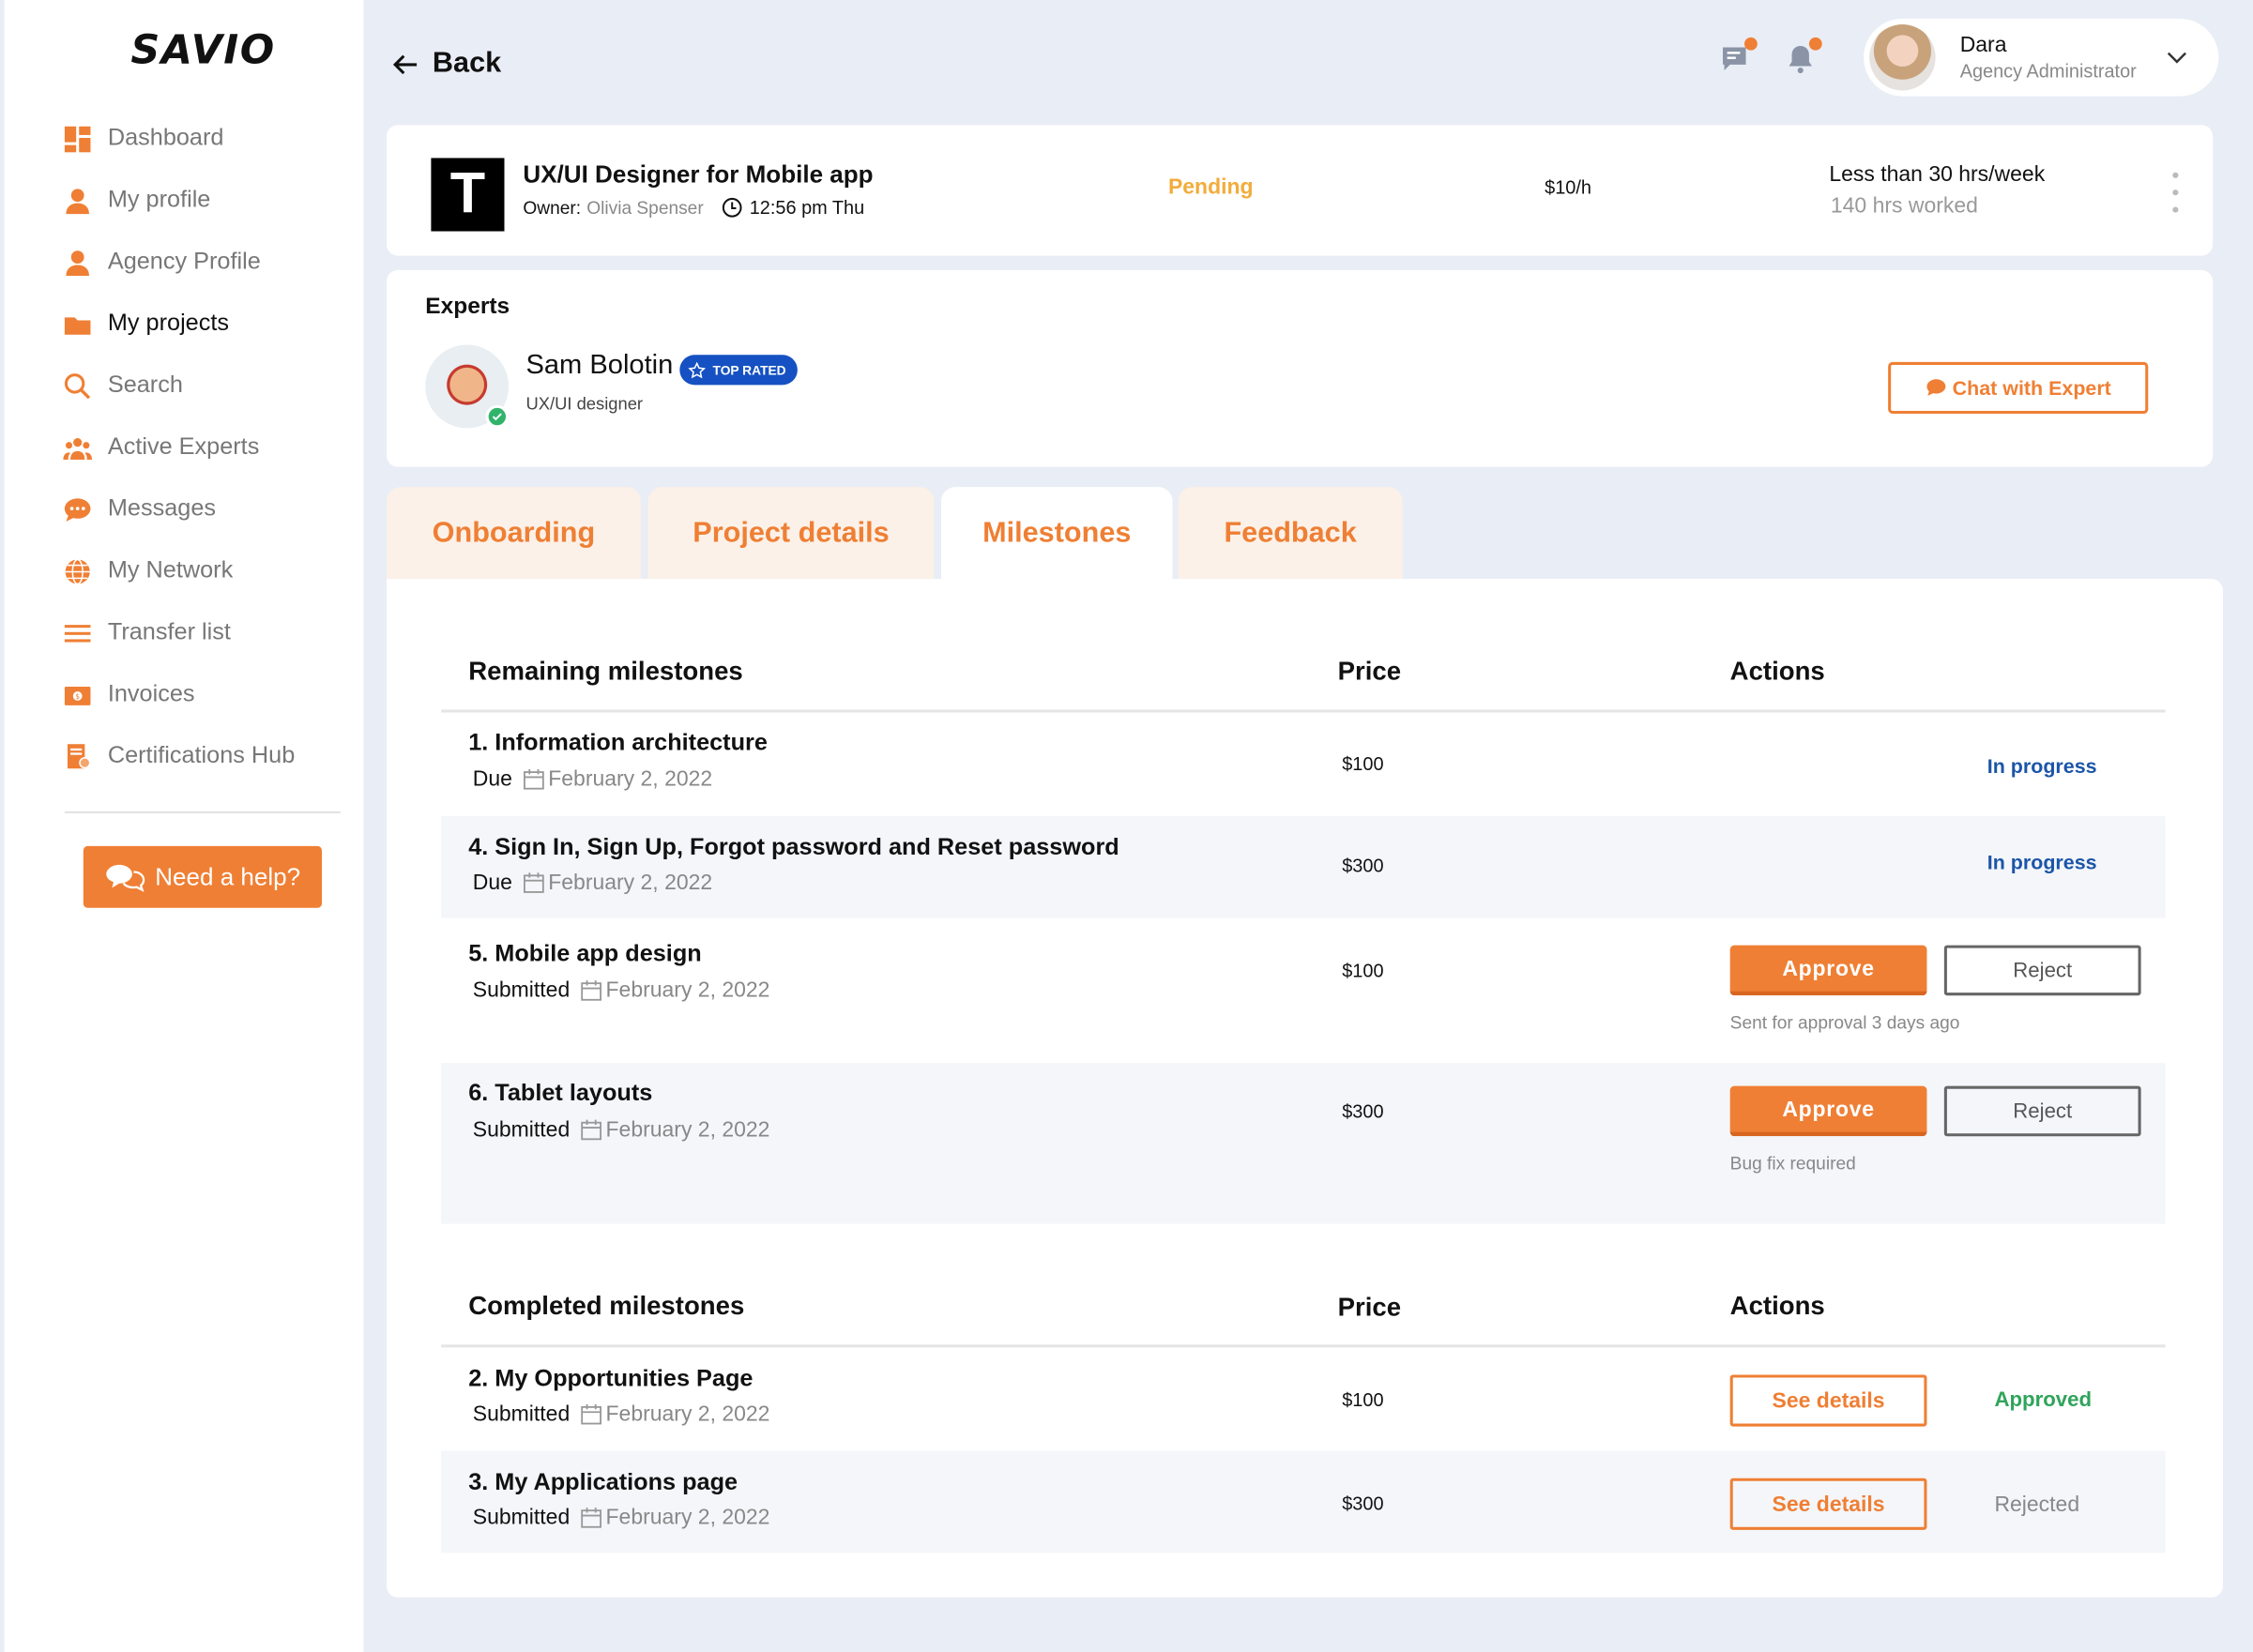  I want to click on sidebar-item-label: My Network, so click(170, 570).